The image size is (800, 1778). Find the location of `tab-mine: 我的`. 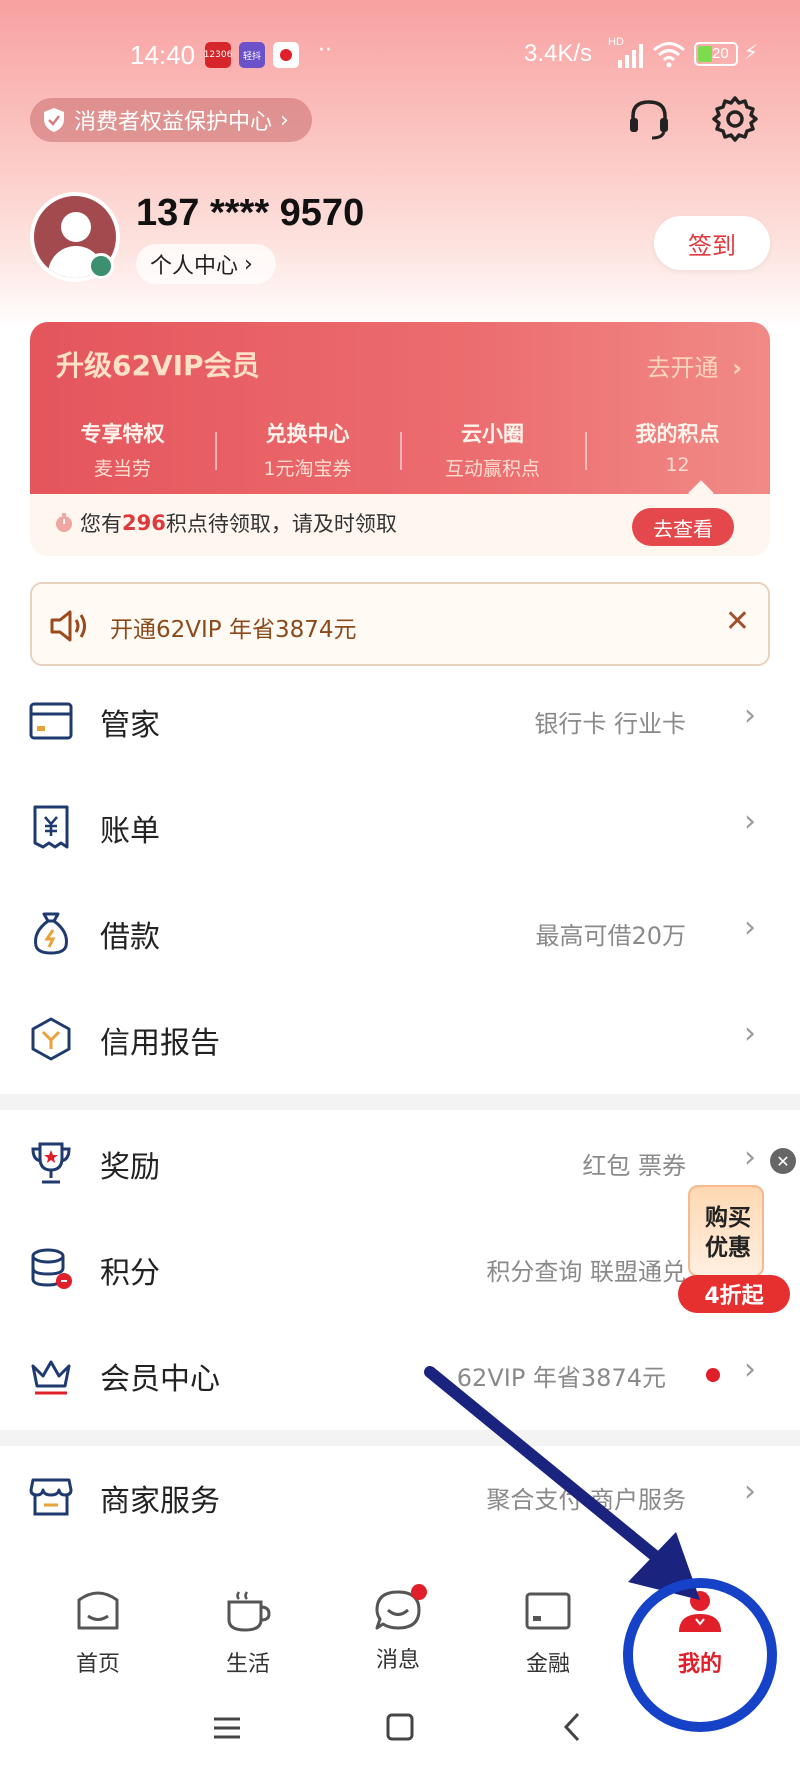

tab-mine: 我的 is located at coordinates (700, 1633).